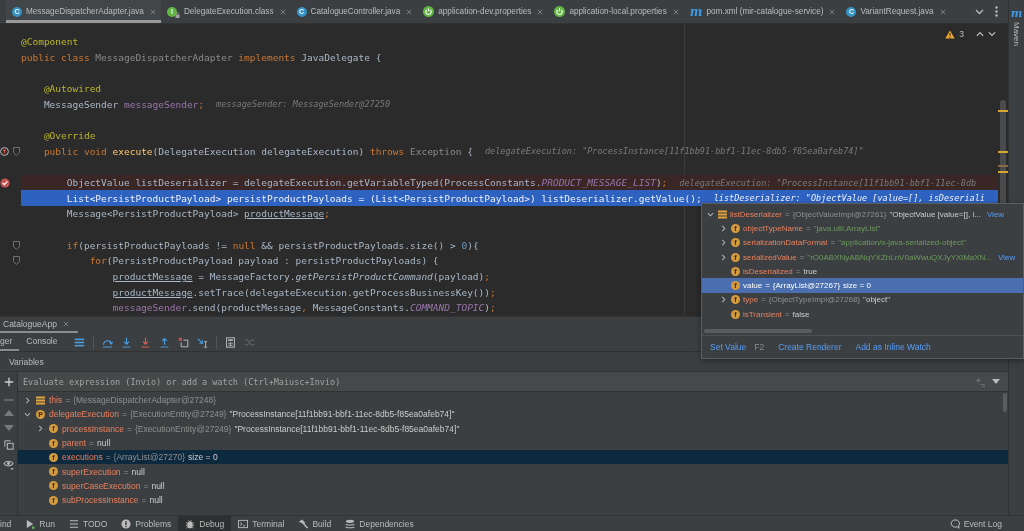 Image resolution: width=1024 pixels, height=531 pixels. What do you see at coordinates (252, 414) in the screenshot?
I see `variable-text: delegateExecution = {ExecutionEntity@27249} "ProcessInstance[11f1bb91-bbf1-11ec-8db5-f85ea0afeb74]"` at bounding box center [252, 414].